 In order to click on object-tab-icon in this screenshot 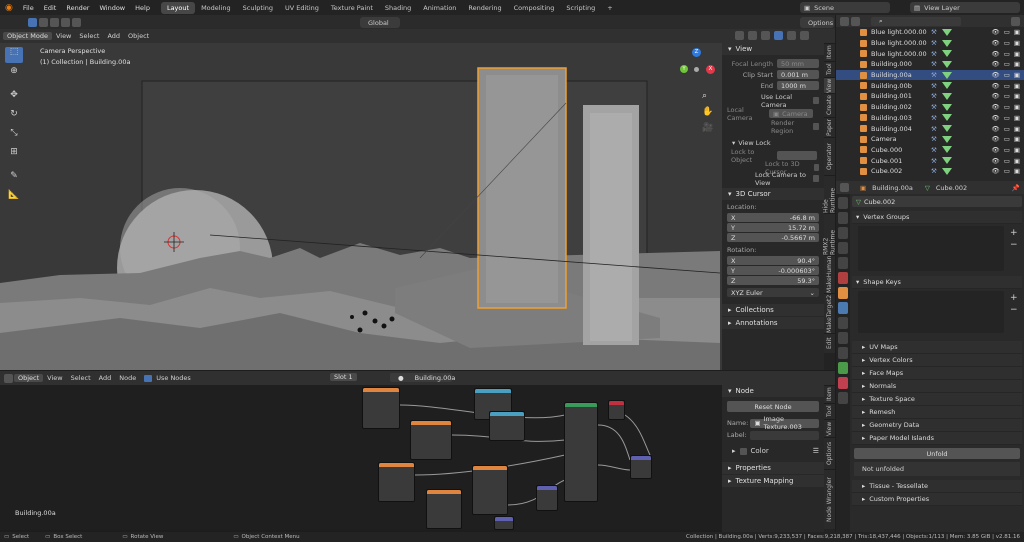, I will do `click(843, 293)`.